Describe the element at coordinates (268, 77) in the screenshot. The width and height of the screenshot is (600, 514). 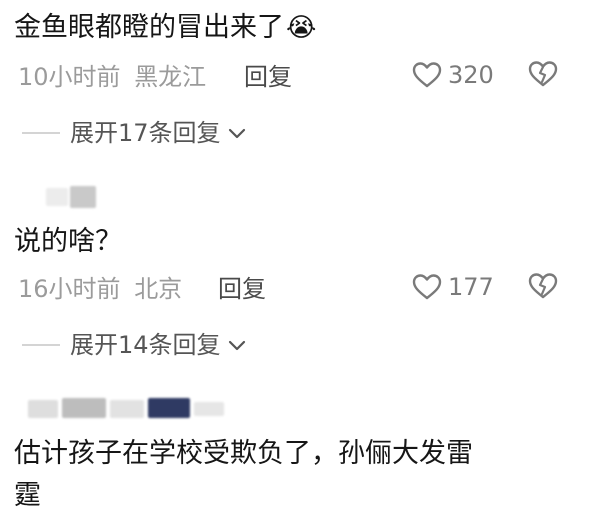
I see `comment-1-reply-button: 回复` at that location.